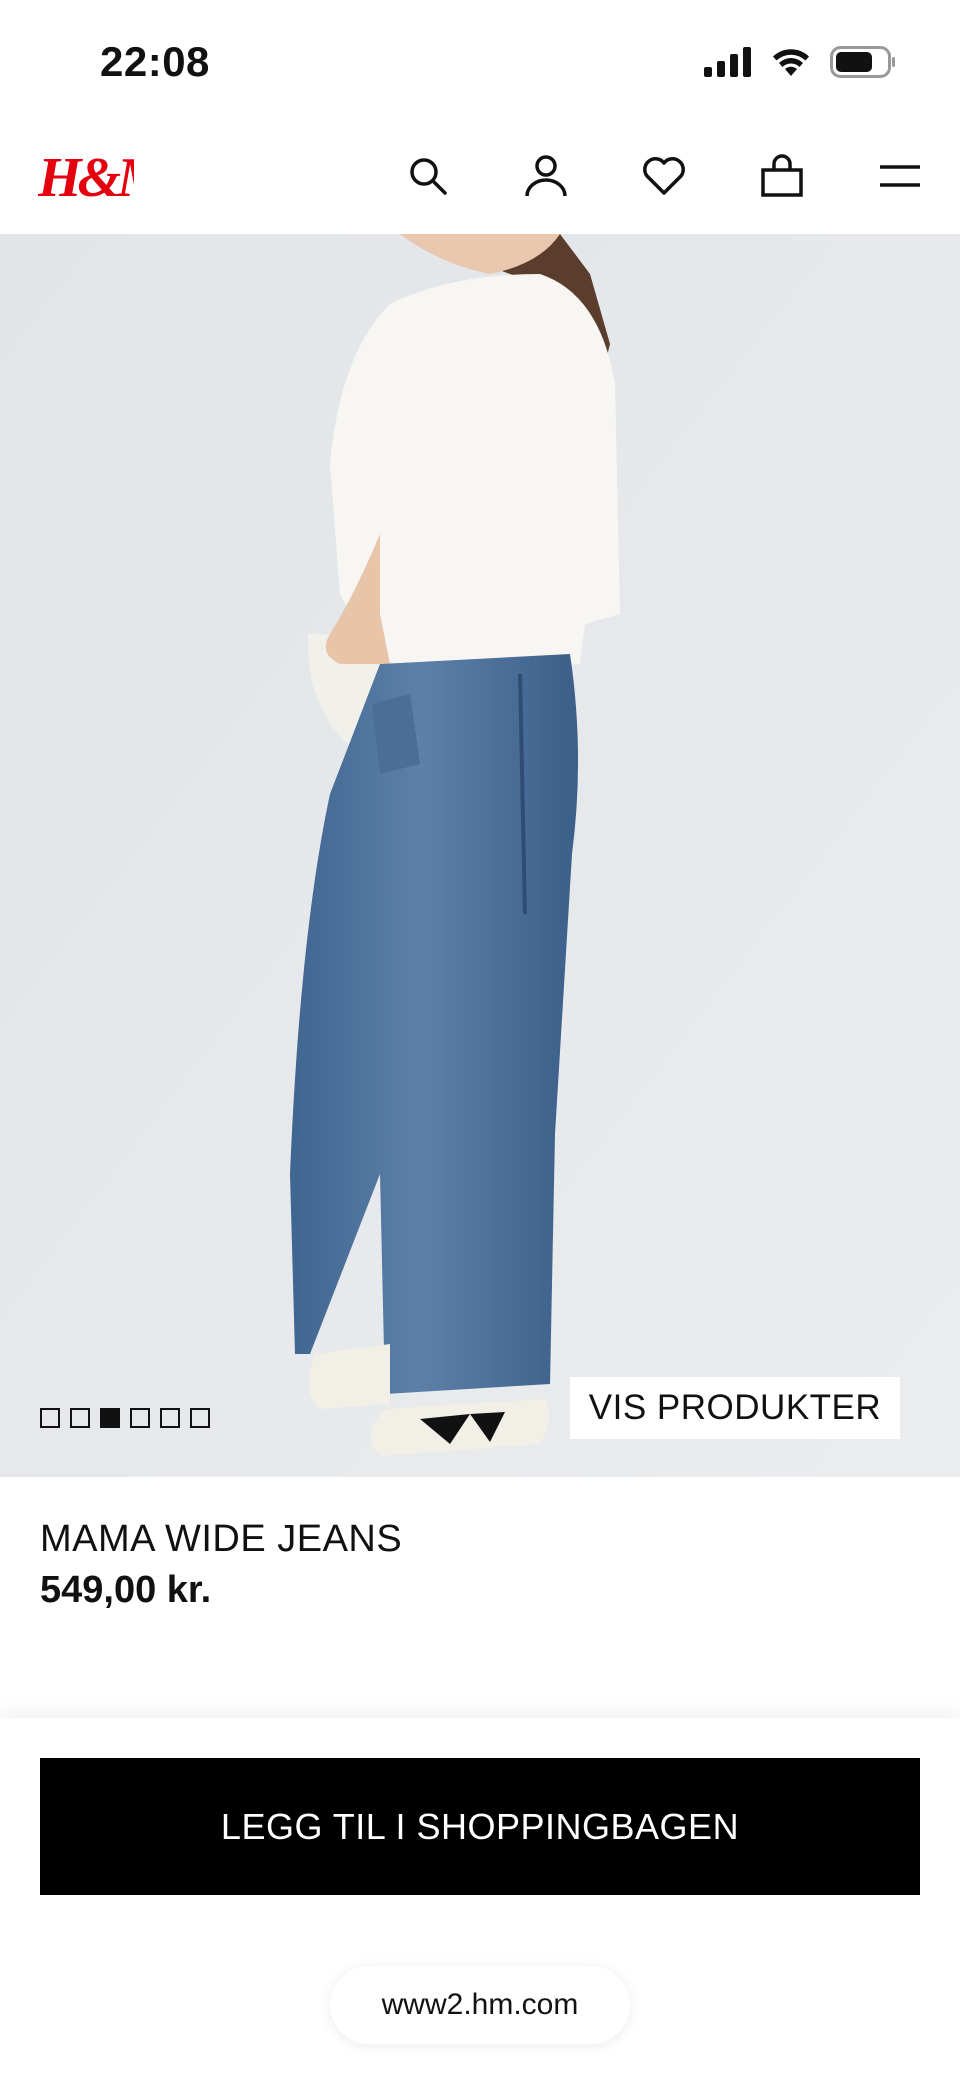  What do you see at coordinates (791, 64) in the screenshot?
I see `wifi-icon` at bounding box center [791, 64].